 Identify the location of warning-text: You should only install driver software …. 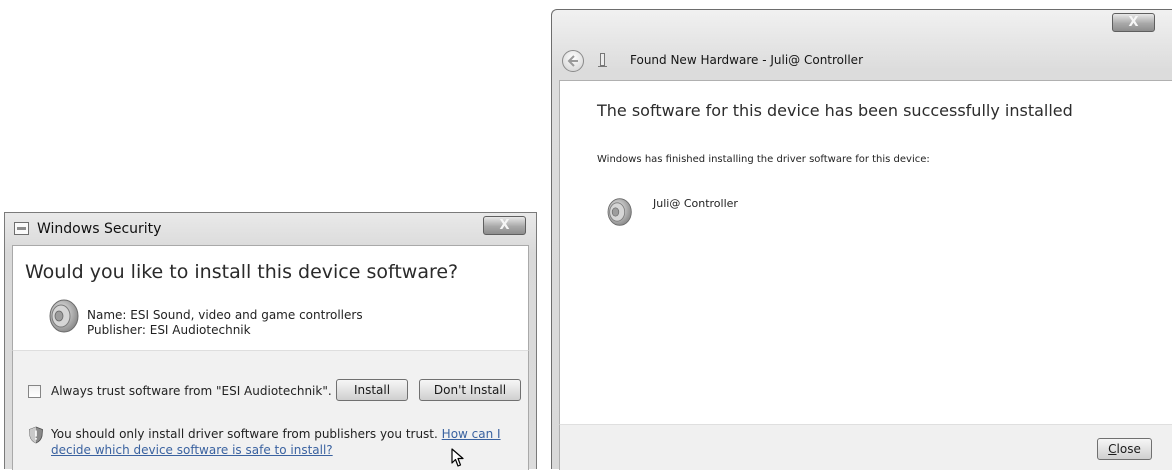
(276, 434).